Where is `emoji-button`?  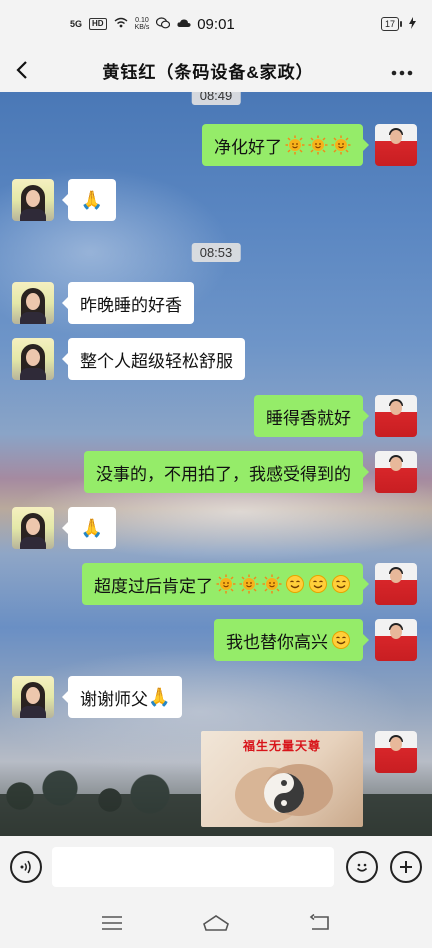 emoji-button is located at coordinates (362, 867).